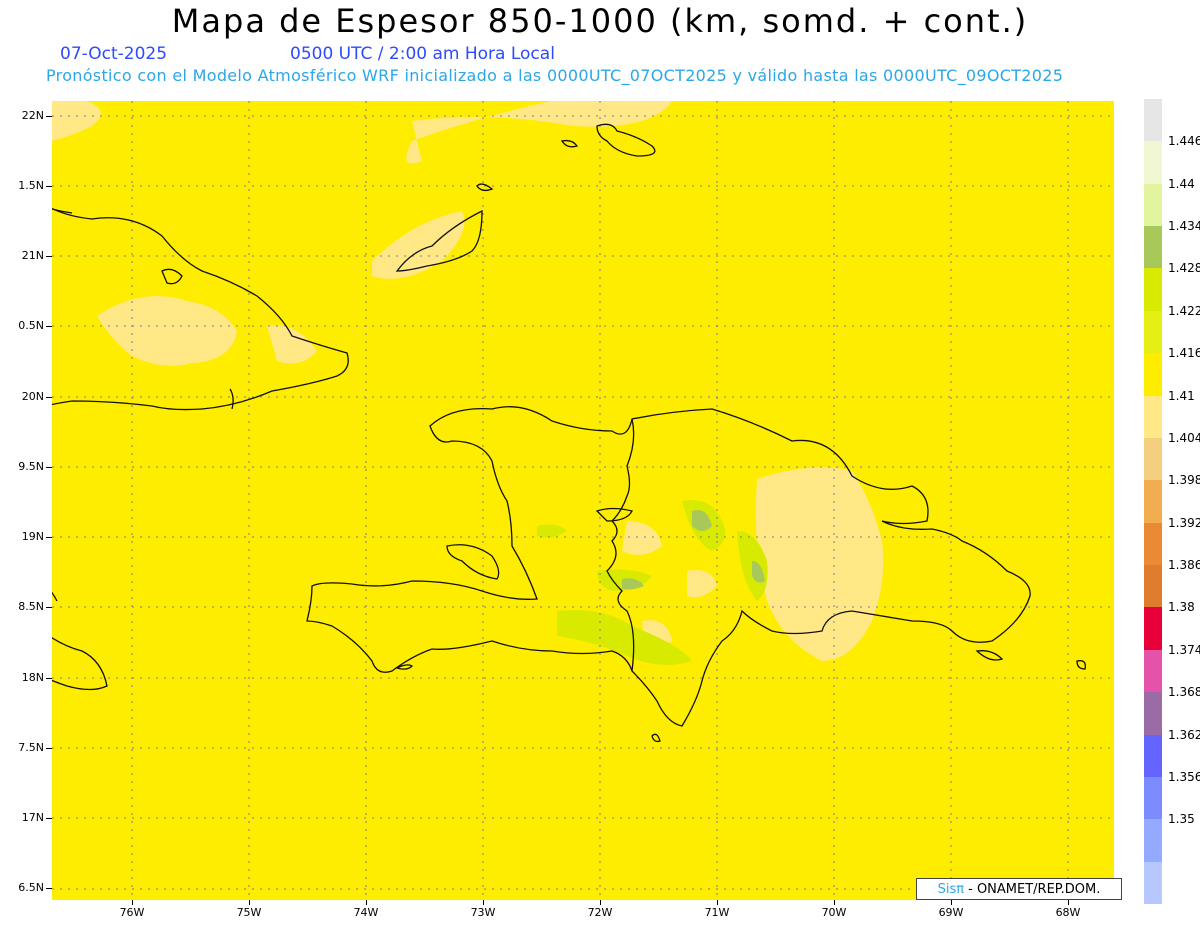 This screenshot has width=1200, height=927. I want to click on forecast-time: 0500 UTC / 2:00 am Hora Local, so click(422, 54).